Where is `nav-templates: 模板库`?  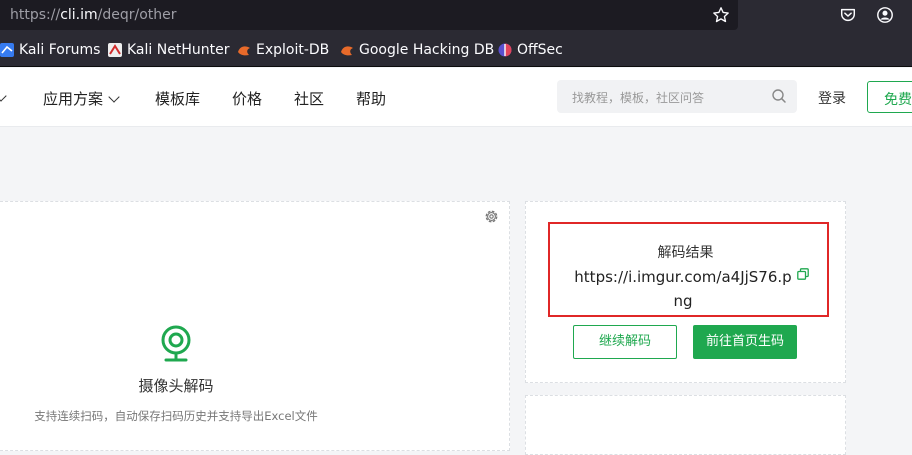 nav-templates: 模板库 is located at coordinates (177, 98).